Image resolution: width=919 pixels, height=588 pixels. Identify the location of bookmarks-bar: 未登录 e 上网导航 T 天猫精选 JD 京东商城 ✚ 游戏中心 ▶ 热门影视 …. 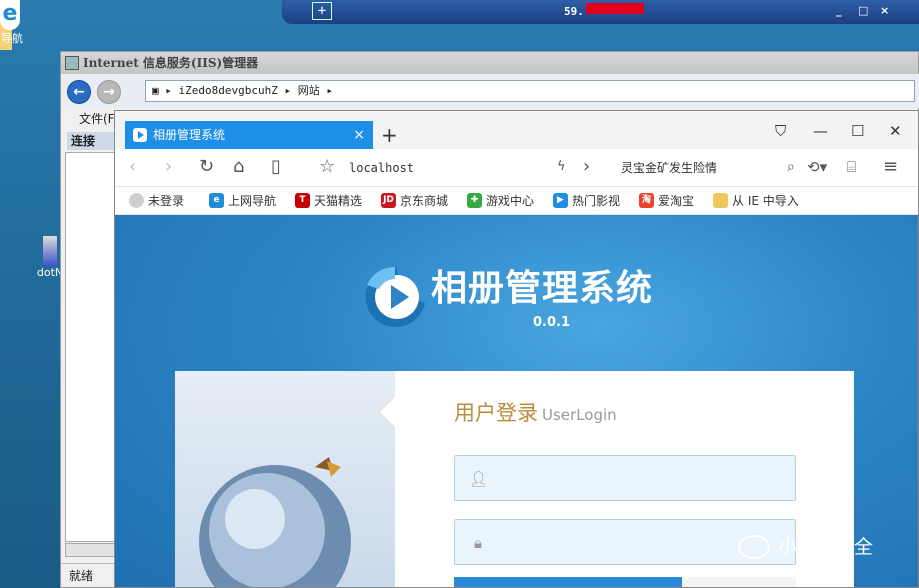
(516, 201).